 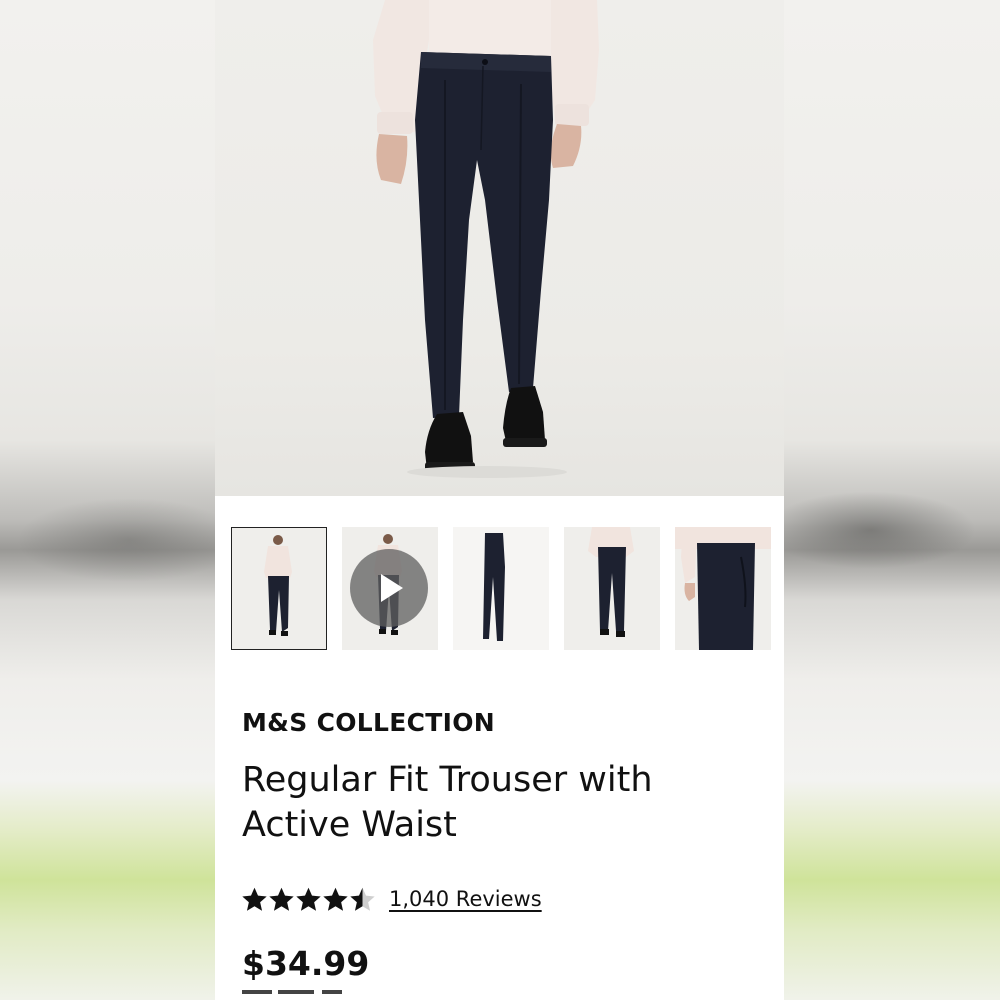 I want to click on model-illustration, so click(x=486, y=239).